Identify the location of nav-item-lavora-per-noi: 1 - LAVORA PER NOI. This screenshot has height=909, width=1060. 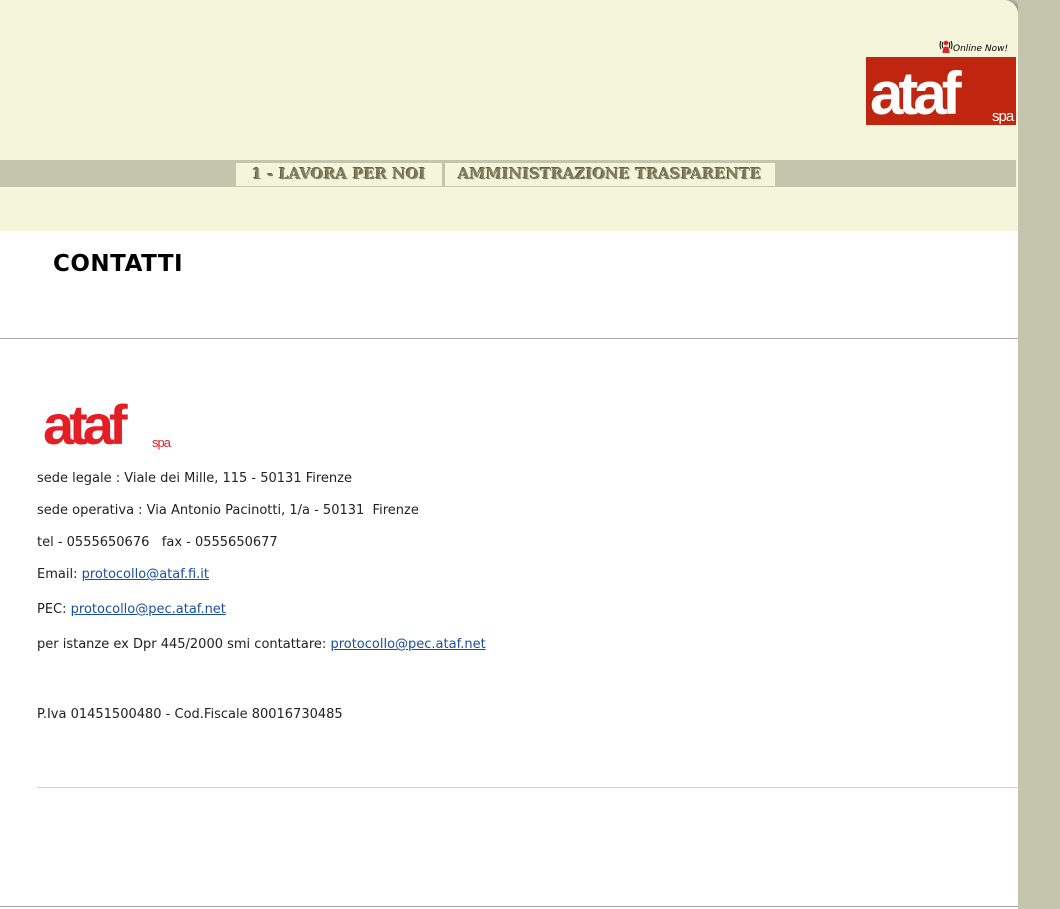
(339, 174).